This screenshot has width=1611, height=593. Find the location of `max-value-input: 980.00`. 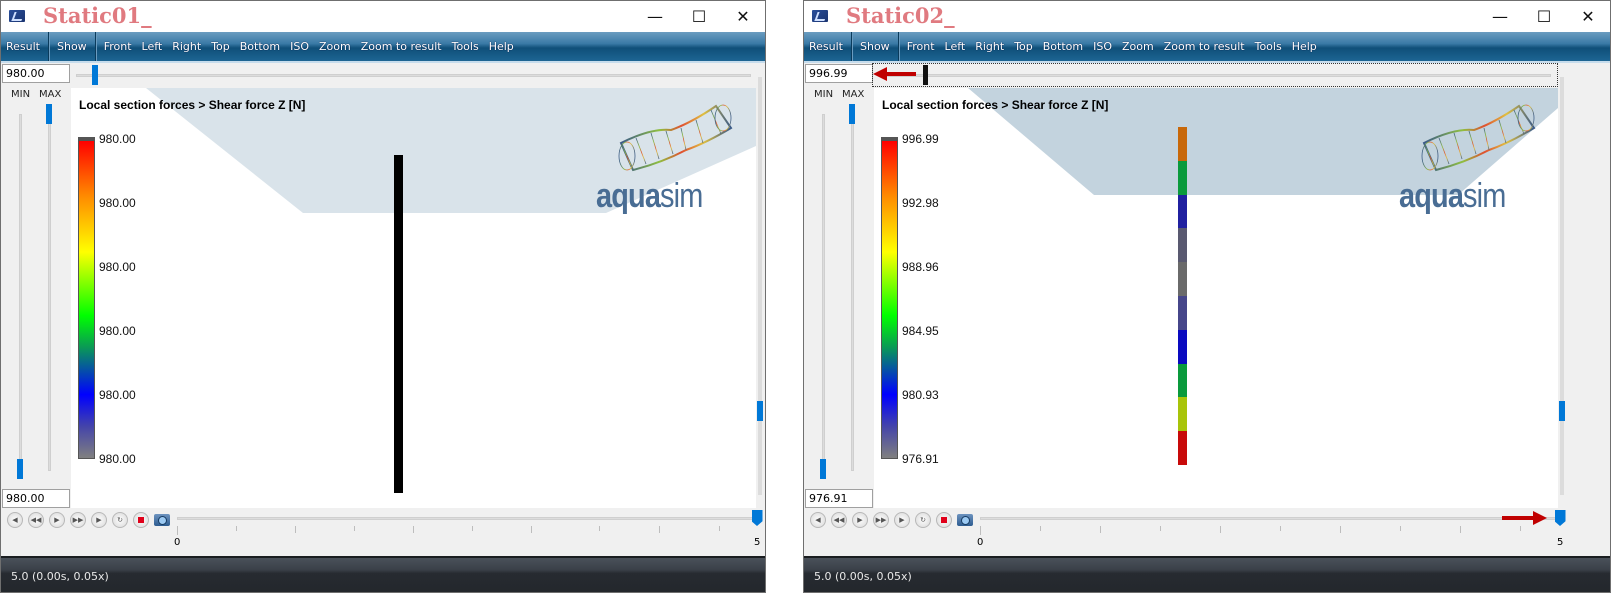

max-value-input: 980.00 is located at coordinates (36, 73).